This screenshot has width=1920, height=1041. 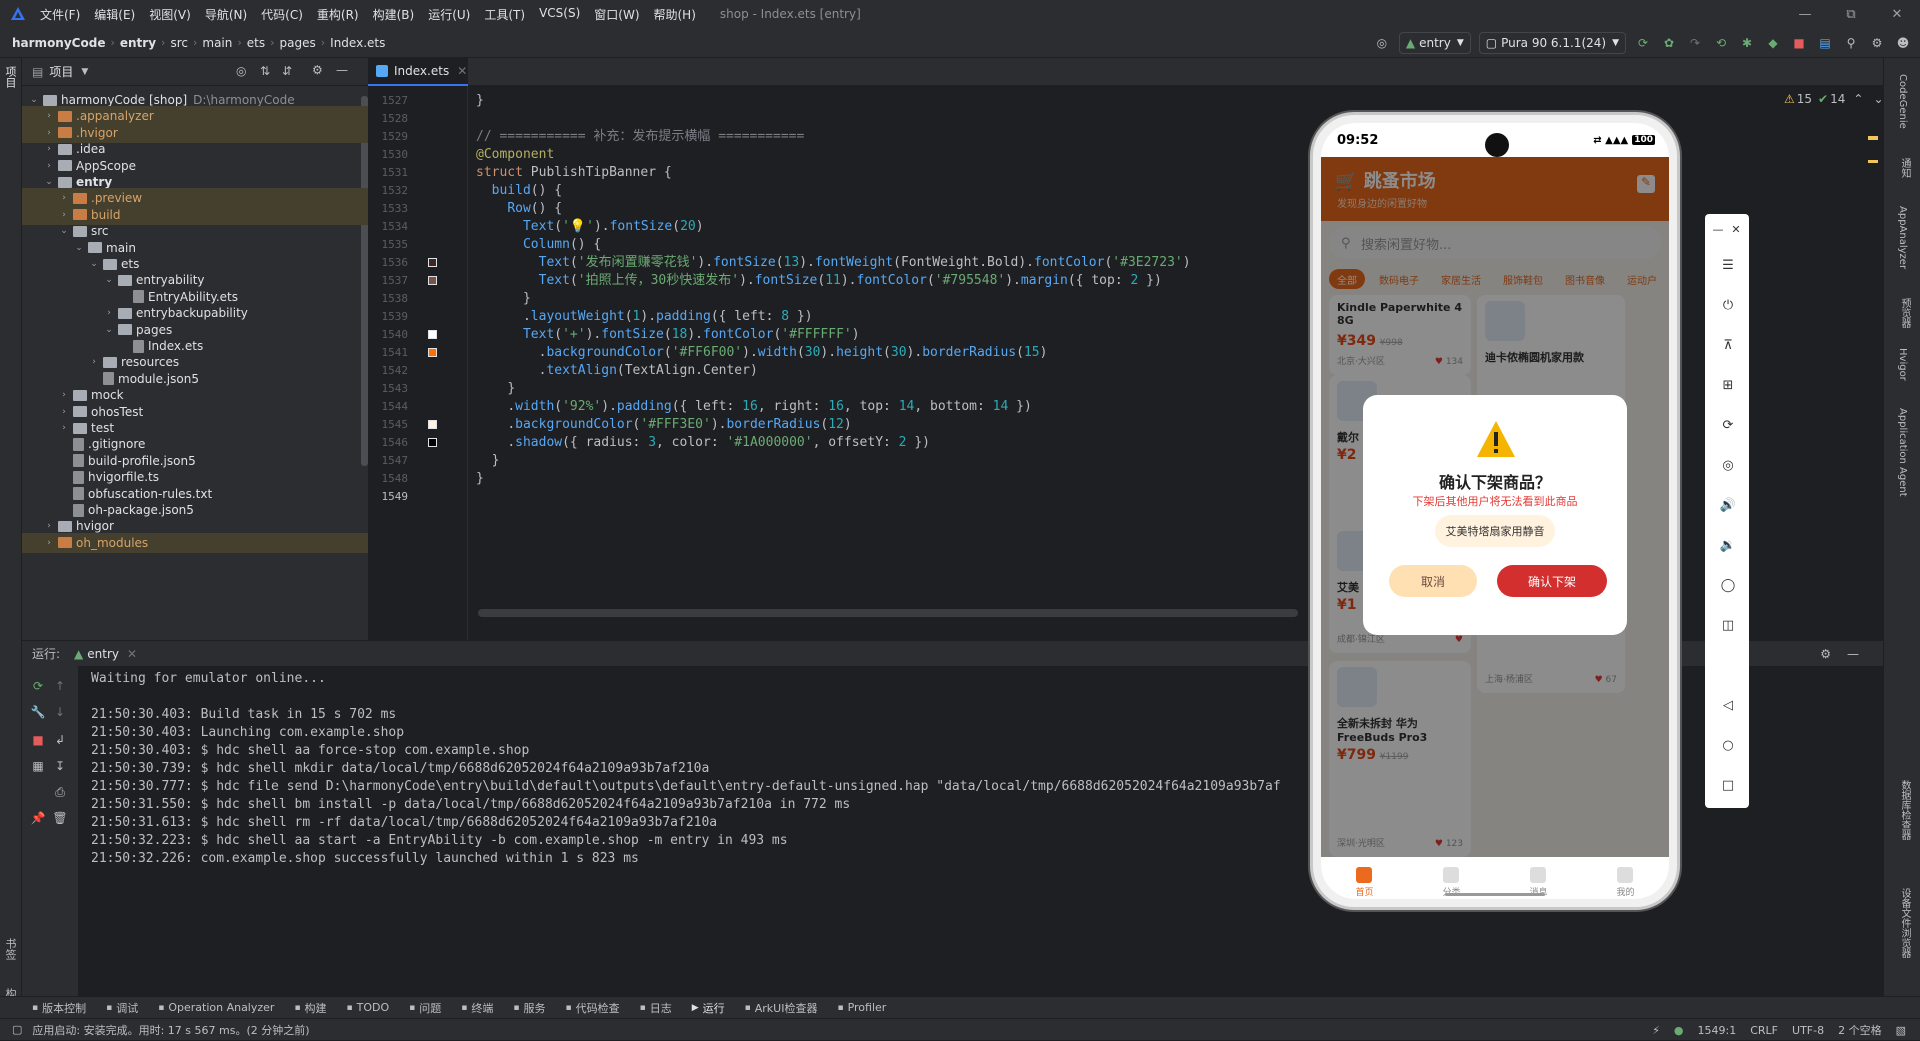 What do you see at coordinates (425, 1008) in the screenshot?
I see `bottom-tab: ▪ 问题` at bounding box center [425, 1008].